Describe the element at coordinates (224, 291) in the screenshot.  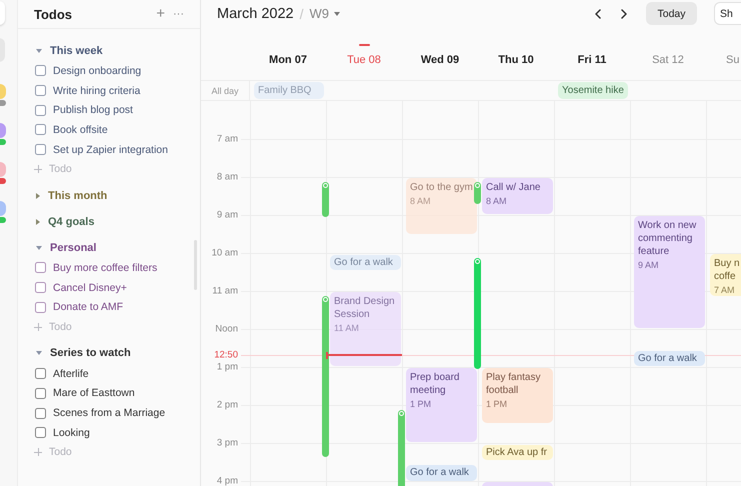
I see `hour-label: 11 am` at that location.